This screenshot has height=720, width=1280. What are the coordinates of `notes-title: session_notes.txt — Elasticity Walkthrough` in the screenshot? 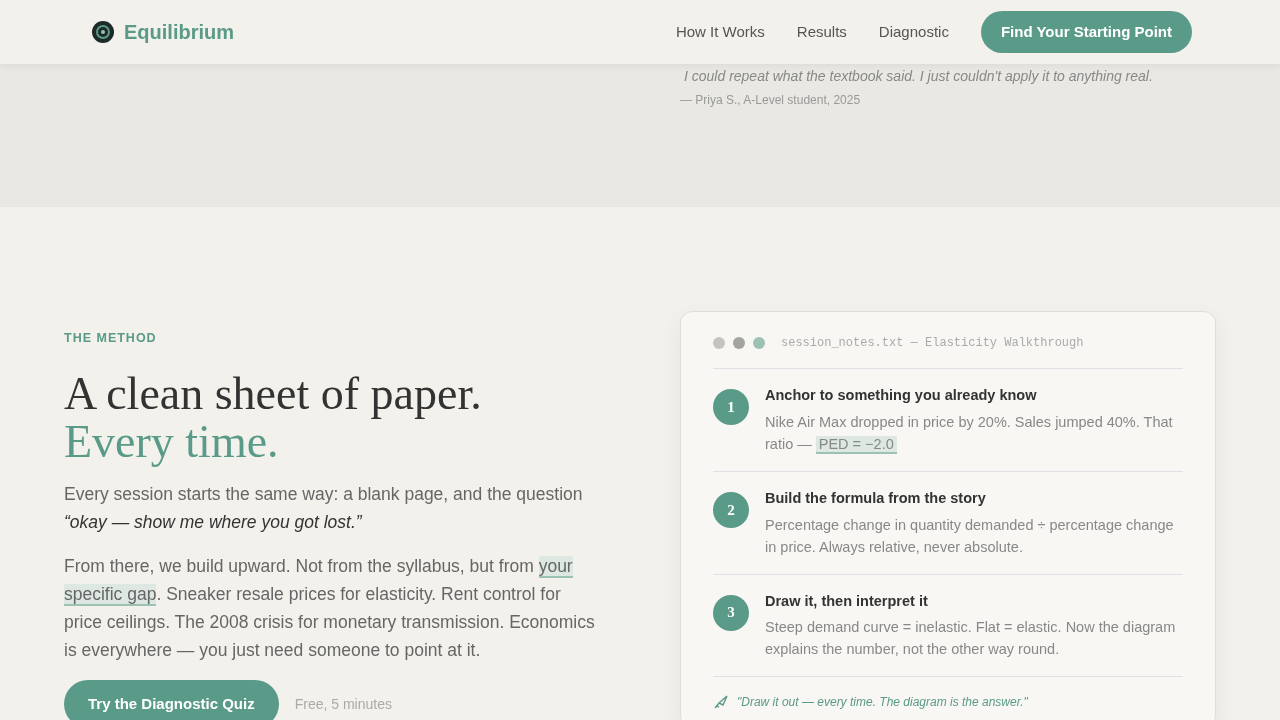 It's located at (932, 343).